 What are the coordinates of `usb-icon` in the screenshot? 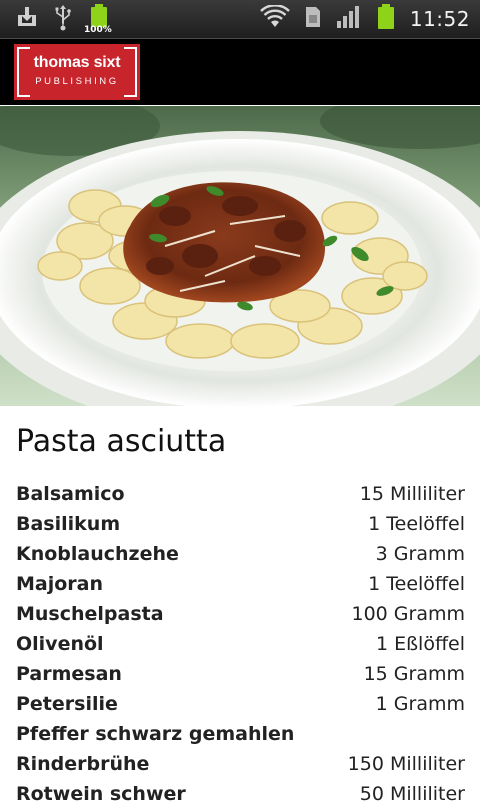 It's located at (63, 19).